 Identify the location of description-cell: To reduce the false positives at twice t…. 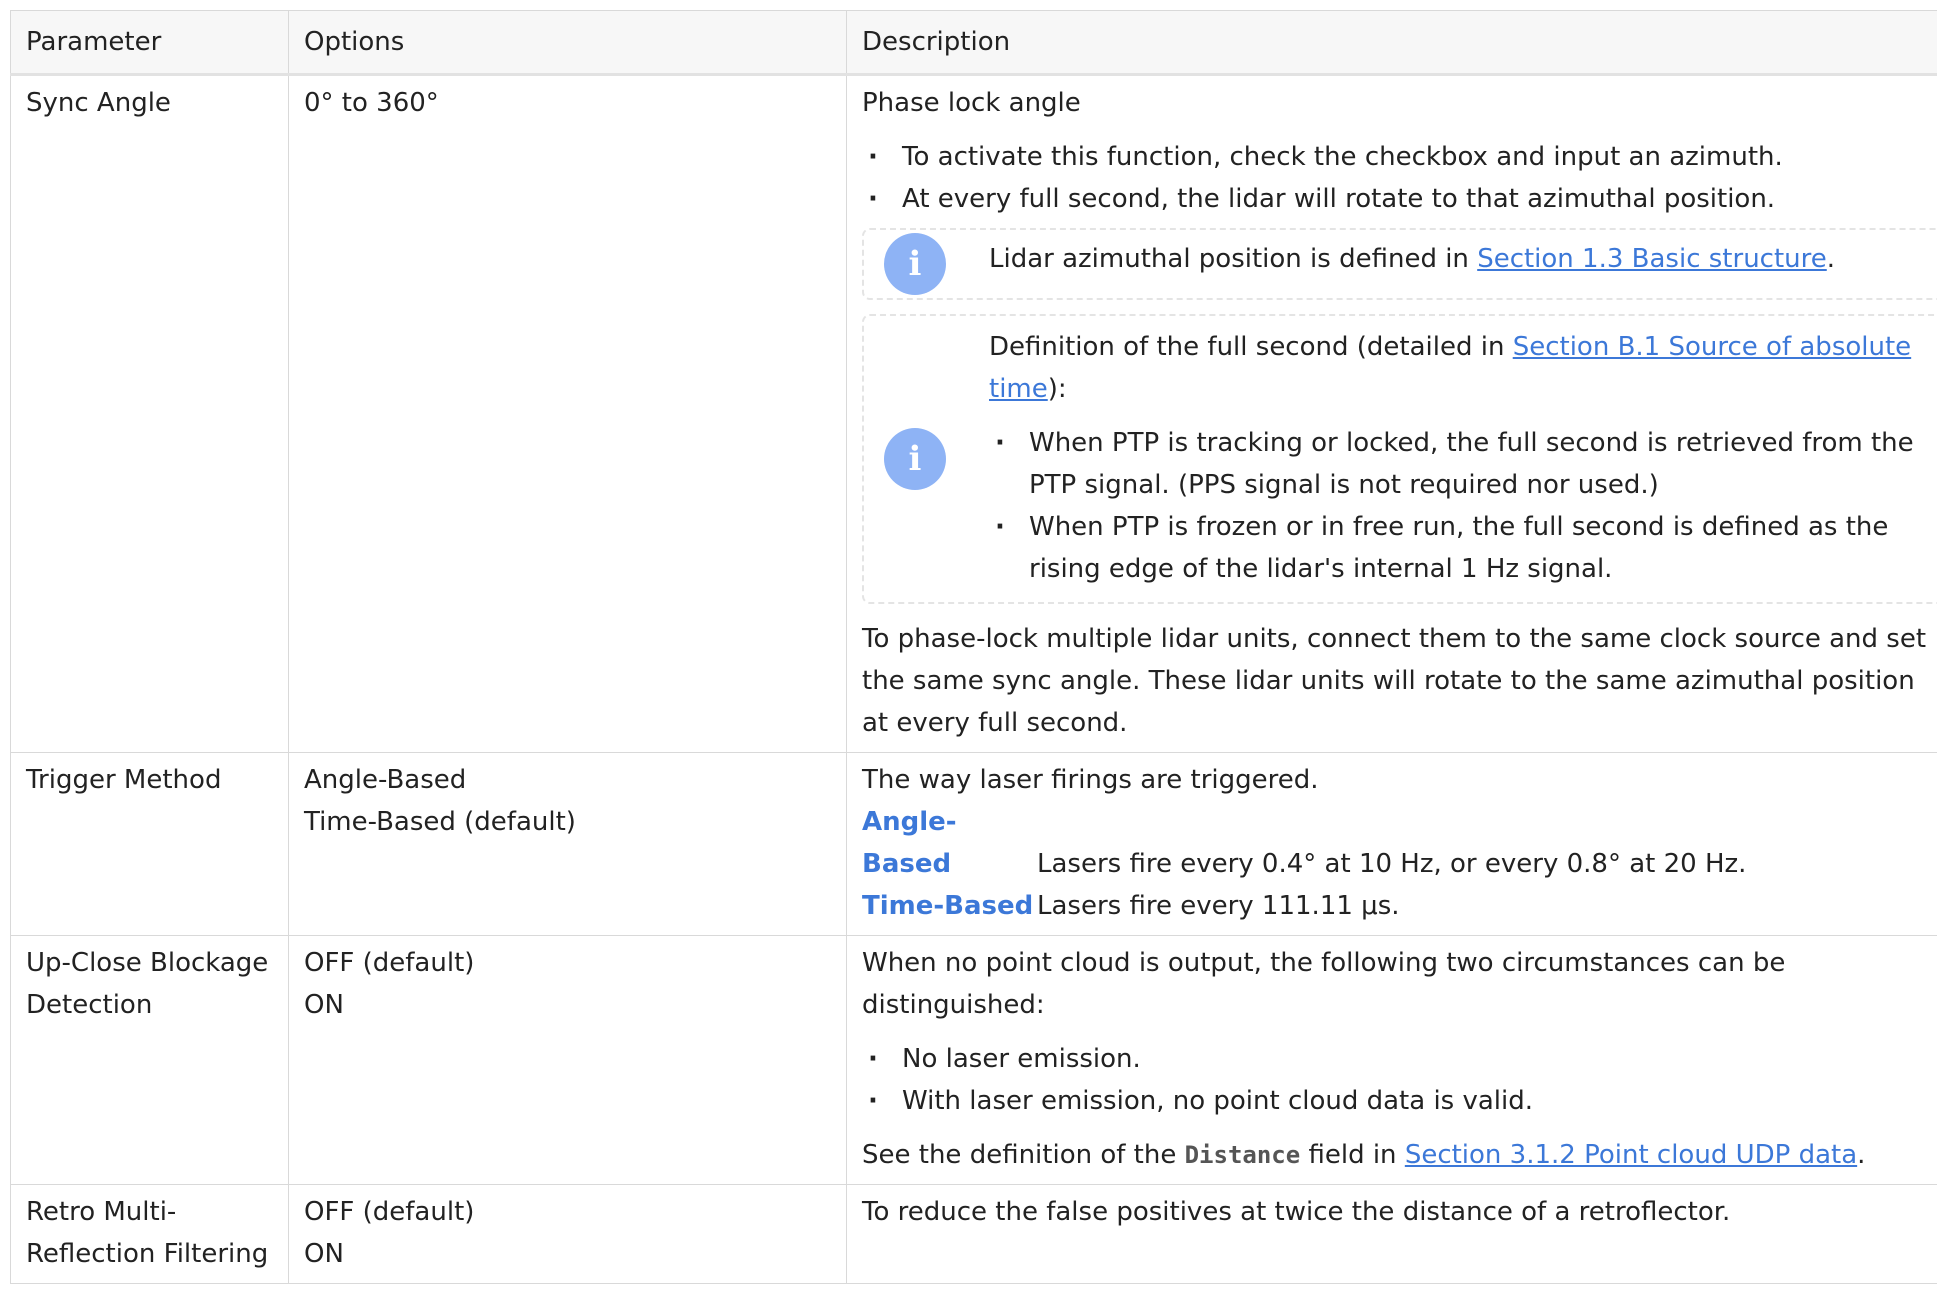
(1391, 1234).